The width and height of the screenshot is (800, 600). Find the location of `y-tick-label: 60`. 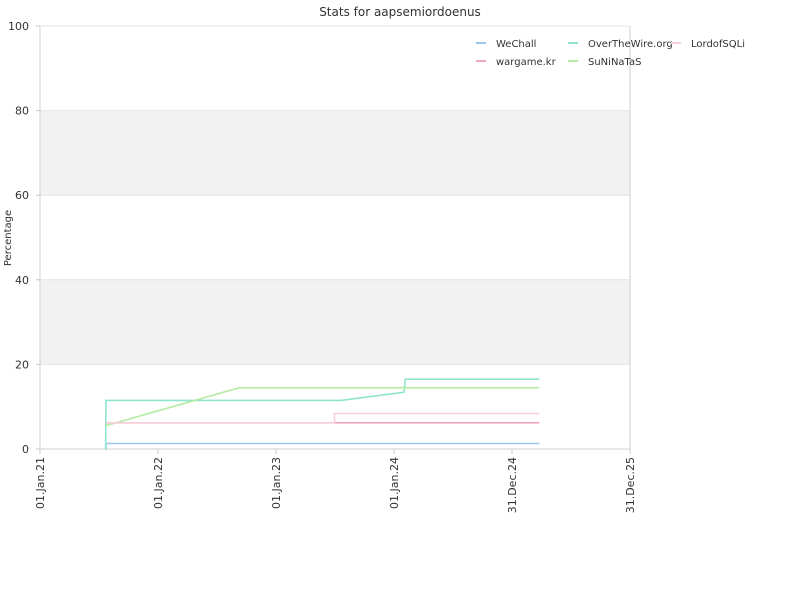

y-tick-label: 60 is located at coordinates (22, 195).